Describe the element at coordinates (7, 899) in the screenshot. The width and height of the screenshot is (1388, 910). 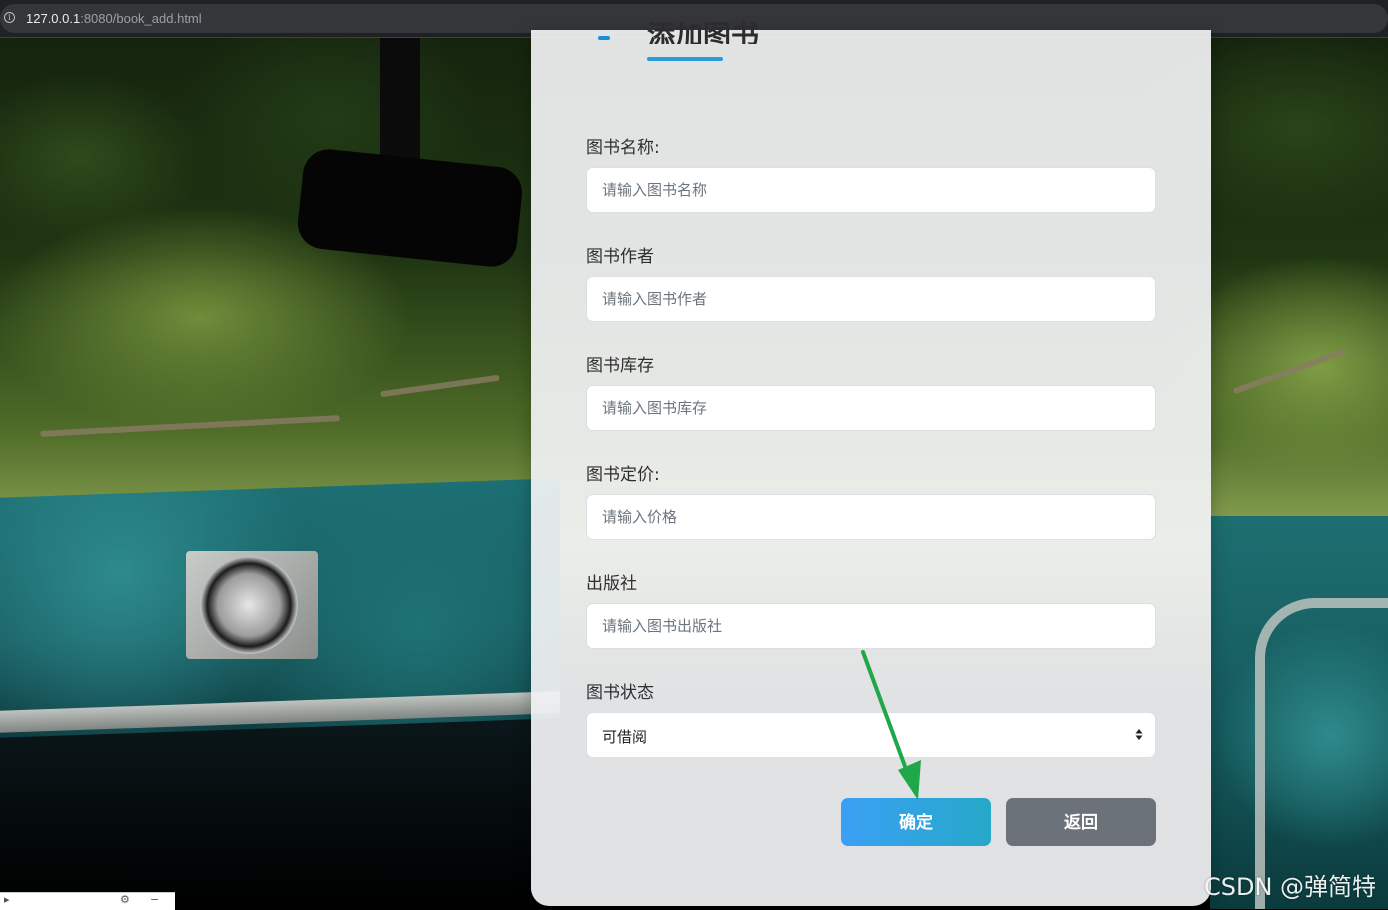
I see `panel-play-icon: ▸` at that location.